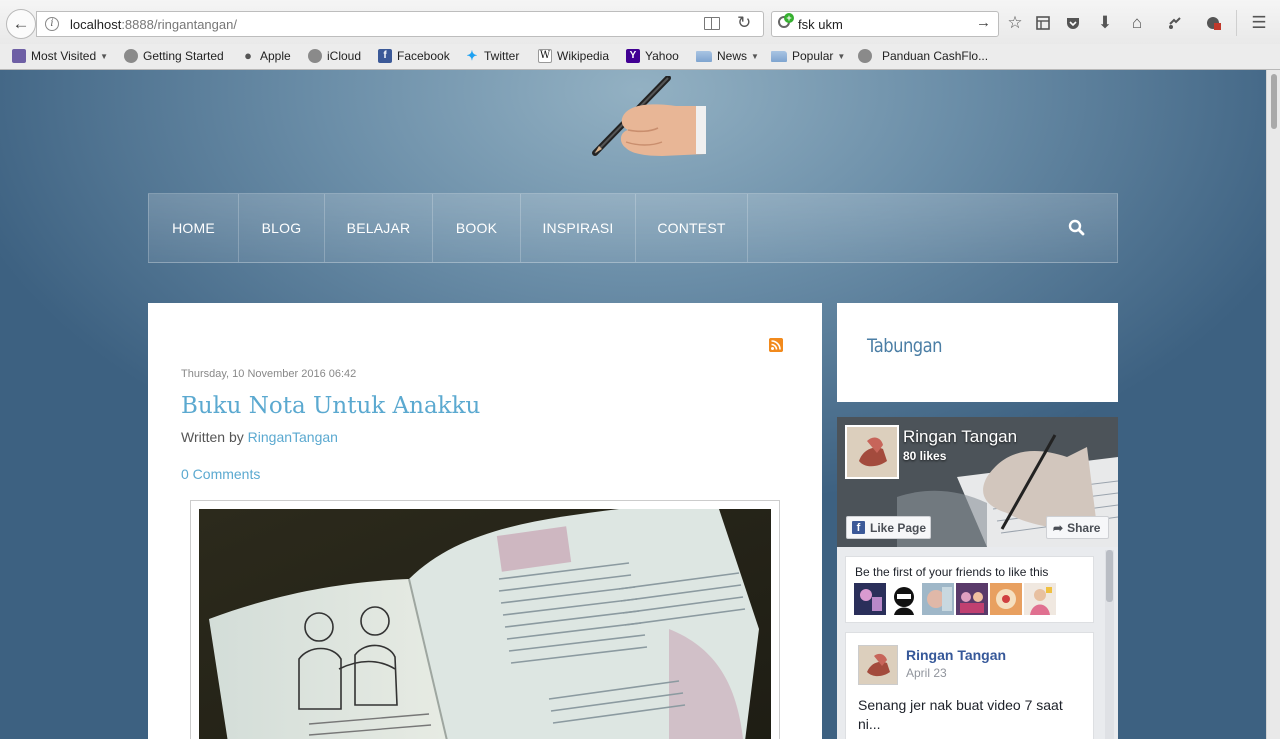 The width and height of the screenshot is (1280, 739). What do you see at coordinates (1259, 23) in the screenshot?
I see `menu-hamburger-icon: ☰` at bounding box center [1259, 23].